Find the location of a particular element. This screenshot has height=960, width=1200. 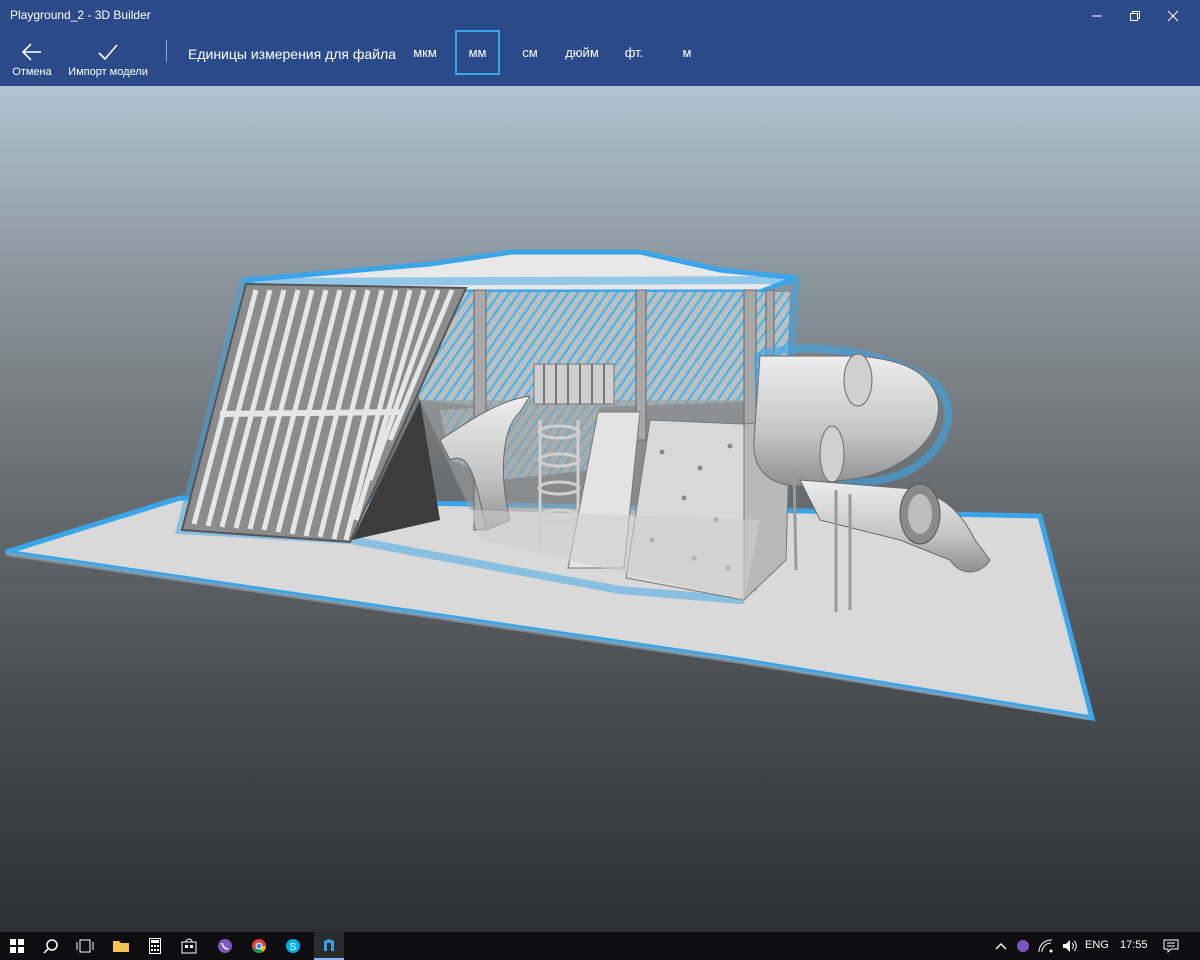

unit-option-cm: см is located at coordinates (530, 52).